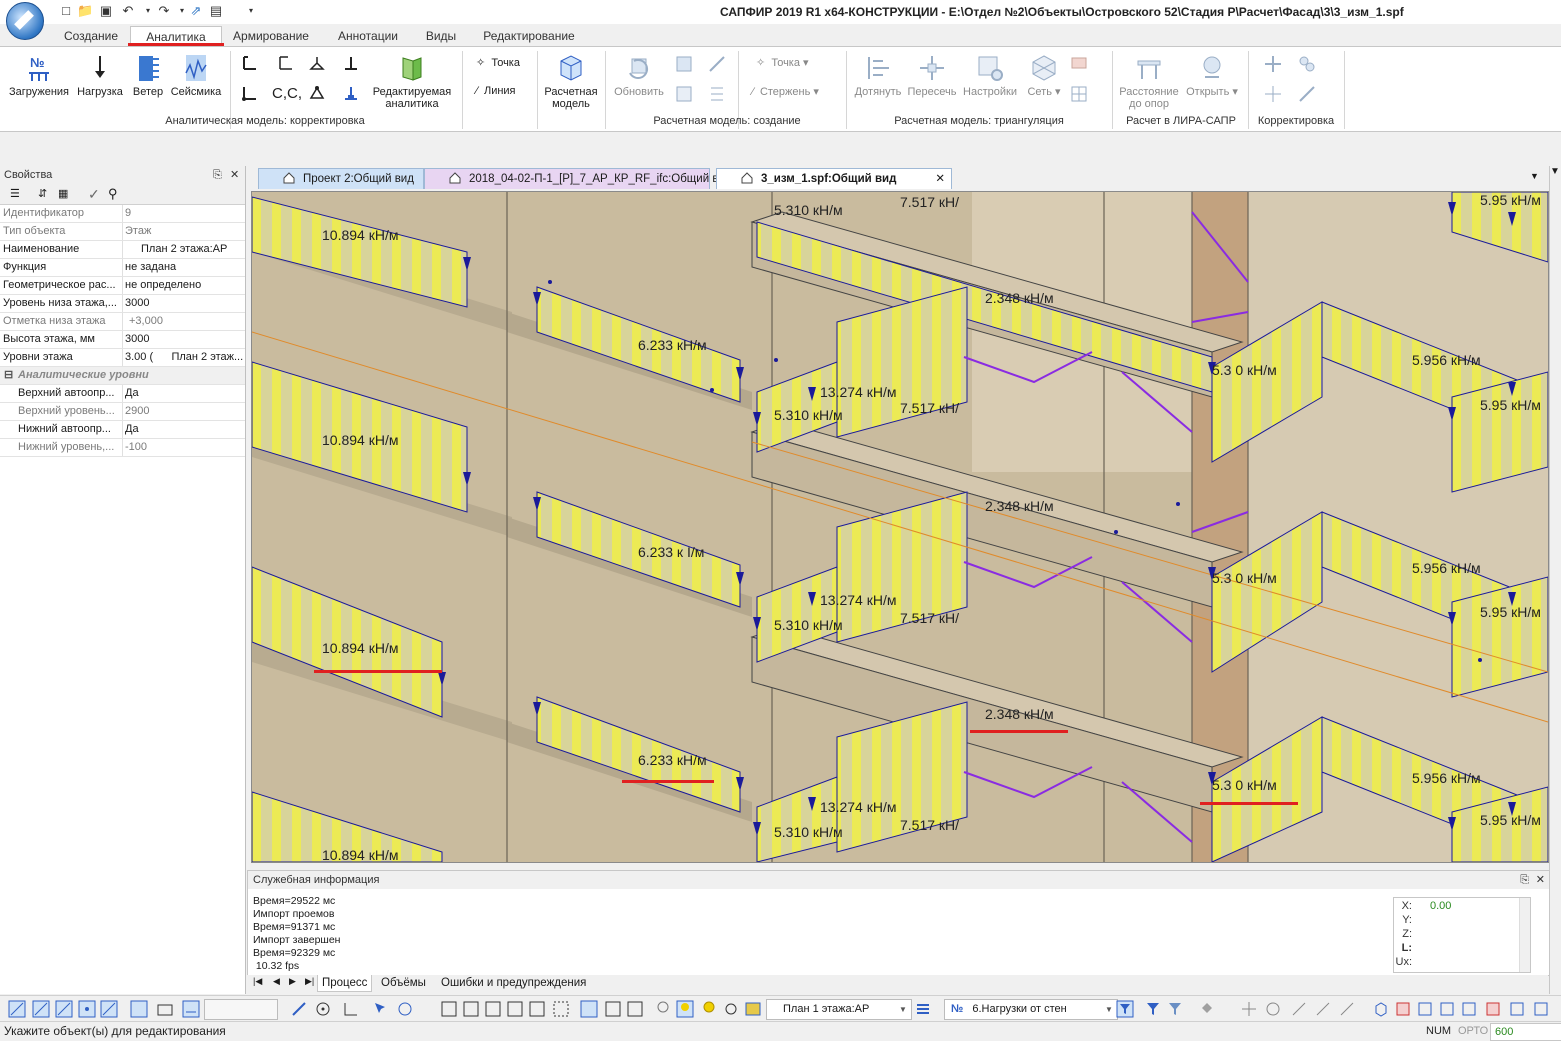  Describe the element at coordinates (1323, 1009) in the screenshot. I see `scale-icon` at that location.